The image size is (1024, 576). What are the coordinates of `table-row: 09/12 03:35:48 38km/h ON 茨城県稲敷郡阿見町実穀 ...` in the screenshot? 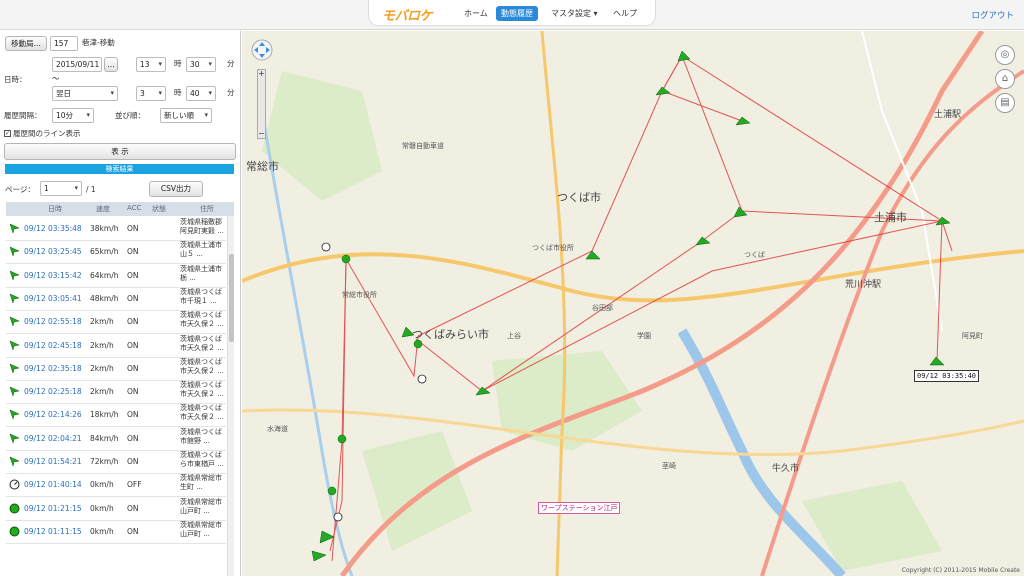 It's located at (116, 229).